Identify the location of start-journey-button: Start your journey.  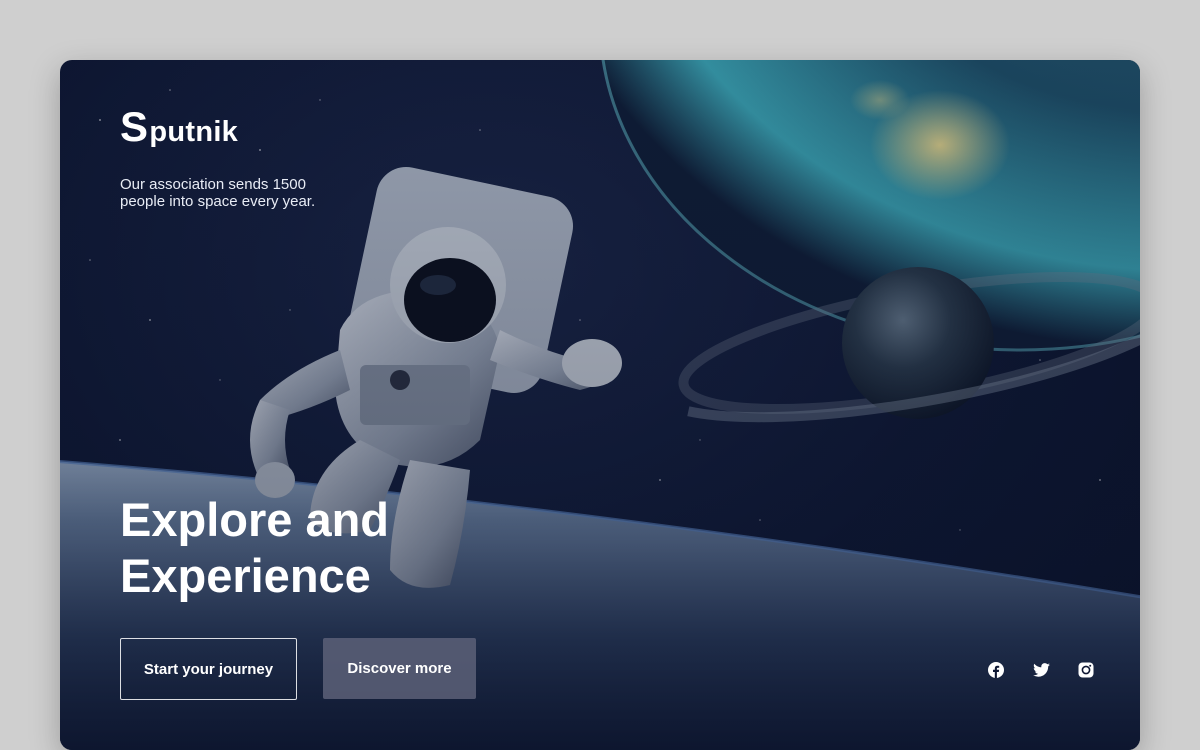
(208, 669).